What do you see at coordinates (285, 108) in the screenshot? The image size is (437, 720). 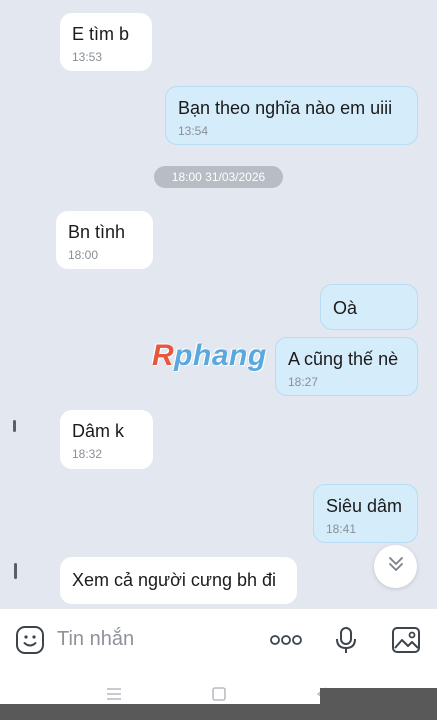 I see `message-text: Bạn theo nghĩa nào em uiii` at bounding box center [285, 108].